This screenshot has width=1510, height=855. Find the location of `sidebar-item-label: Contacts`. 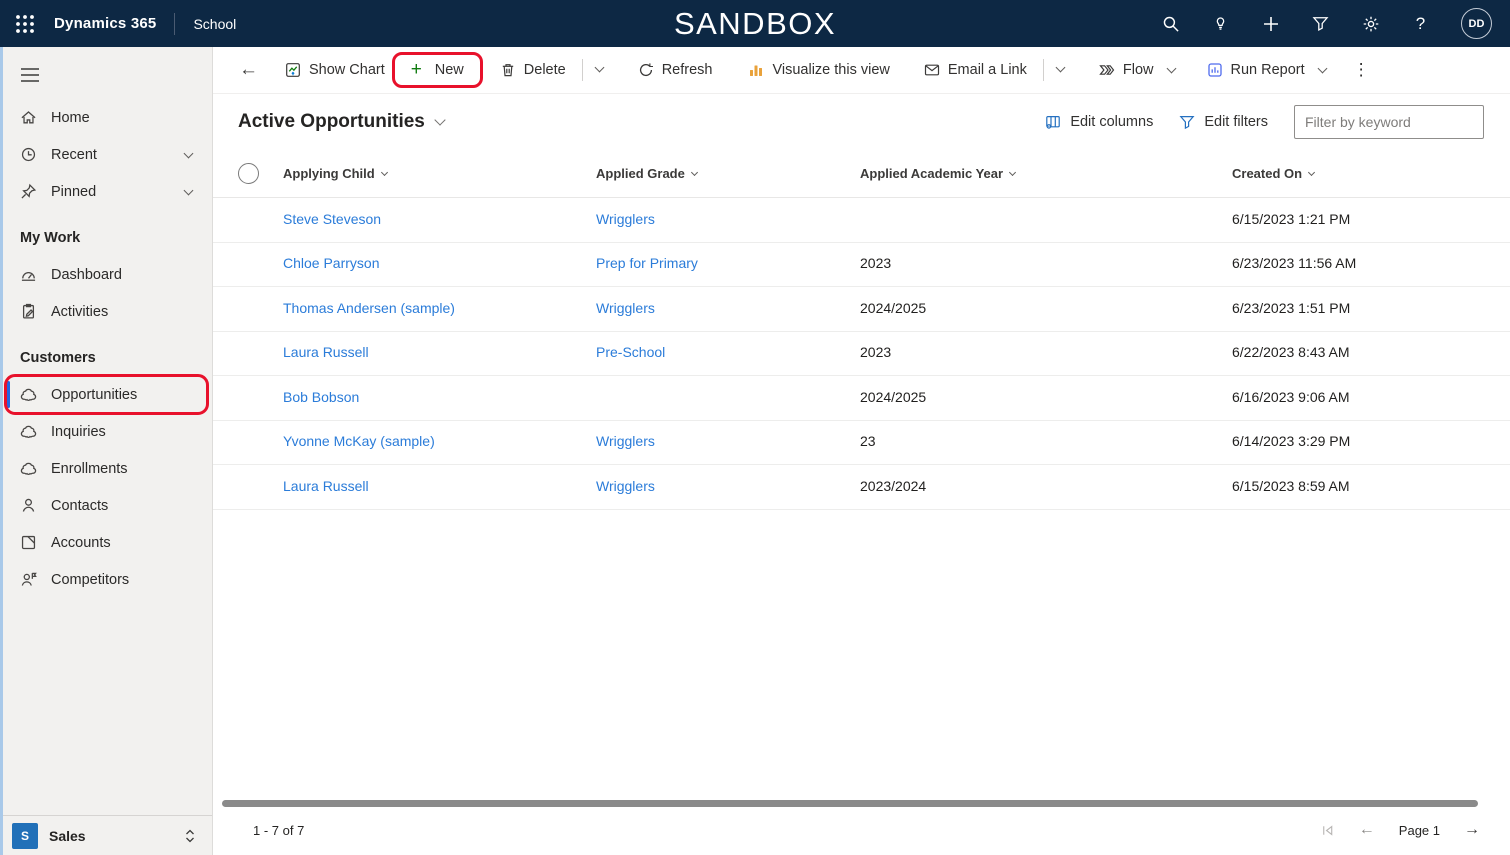

sidebar-item-label: Contacts is located at coordinates (80, 505).